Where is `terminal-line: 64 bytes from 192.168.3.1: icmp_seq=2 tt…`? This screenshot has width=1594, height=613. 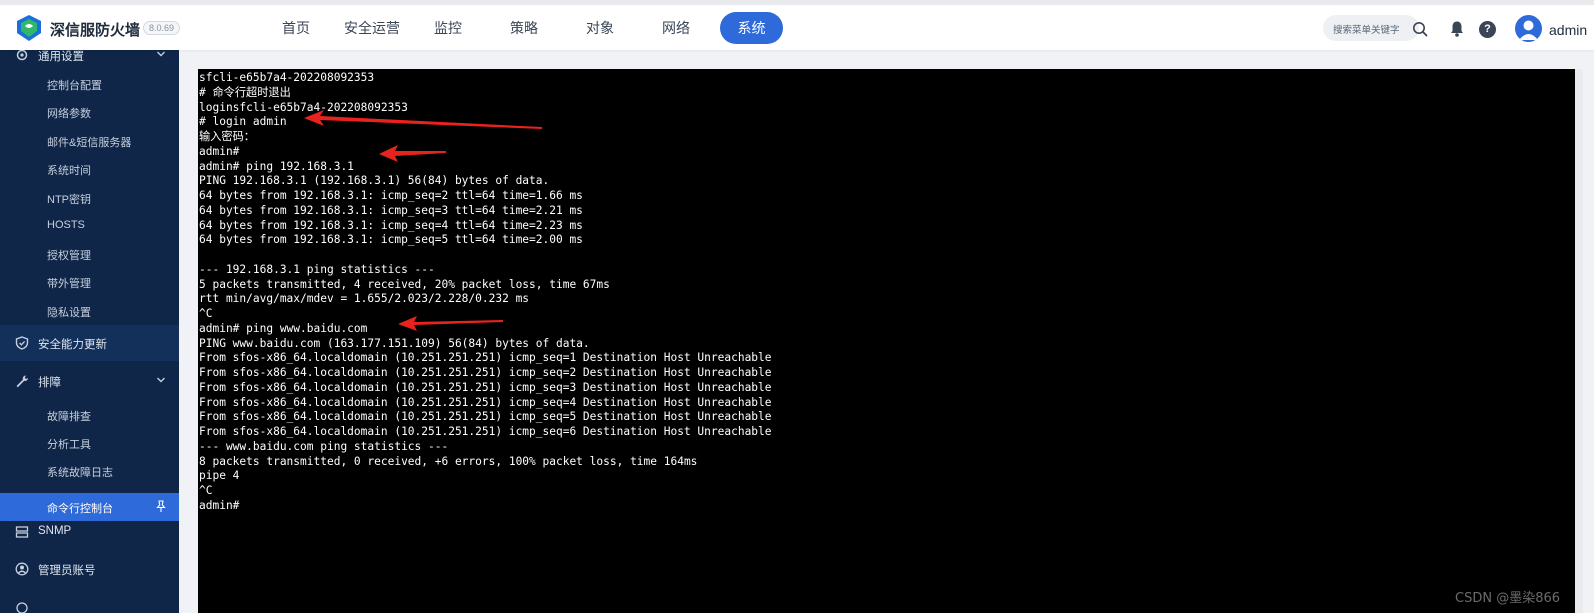 terminal-line: 64 bytes from 192.168.3.1: icmp_seq=2 tt… is located at coordinates (391, 195).